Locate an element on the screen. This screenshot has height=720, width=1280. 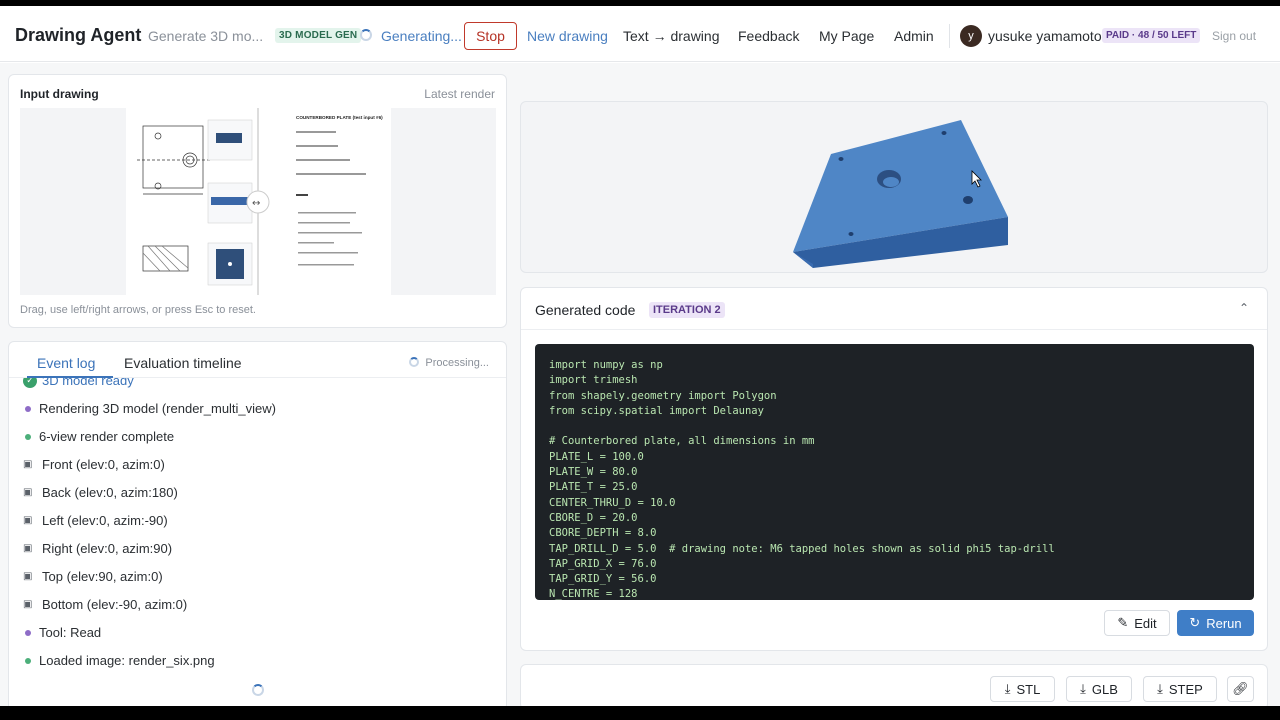
sign-out-link: Sign out is located at coordinates (1234, 36).